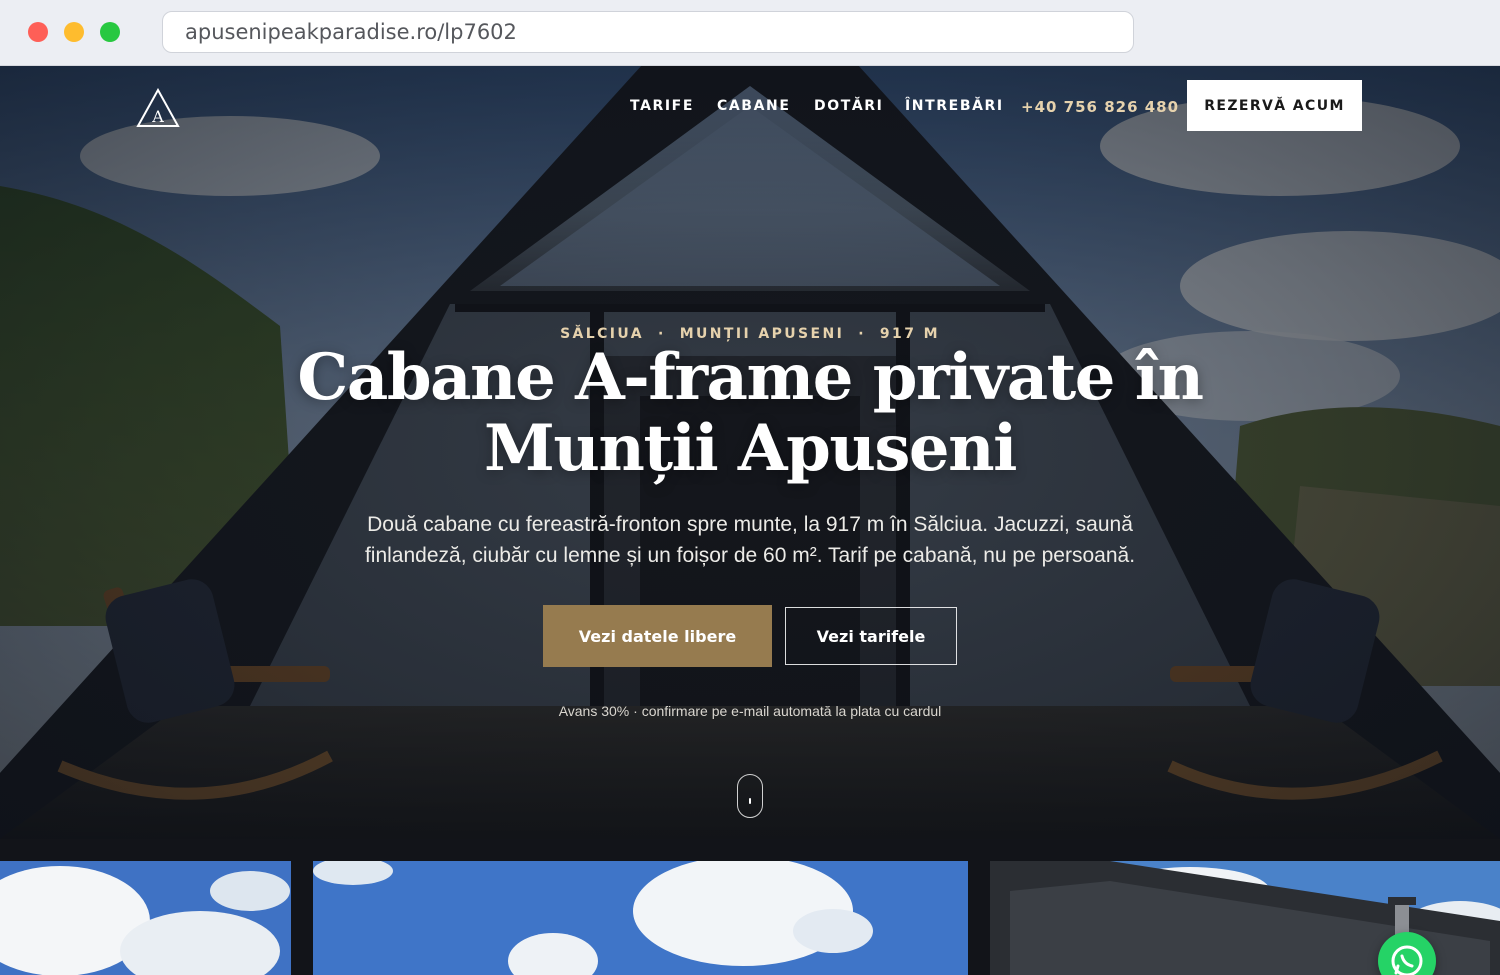 Image resolution: width=1500 pixels, height=975 pixels. I want to click on mouse-scroll-icon, so click(750, 796).